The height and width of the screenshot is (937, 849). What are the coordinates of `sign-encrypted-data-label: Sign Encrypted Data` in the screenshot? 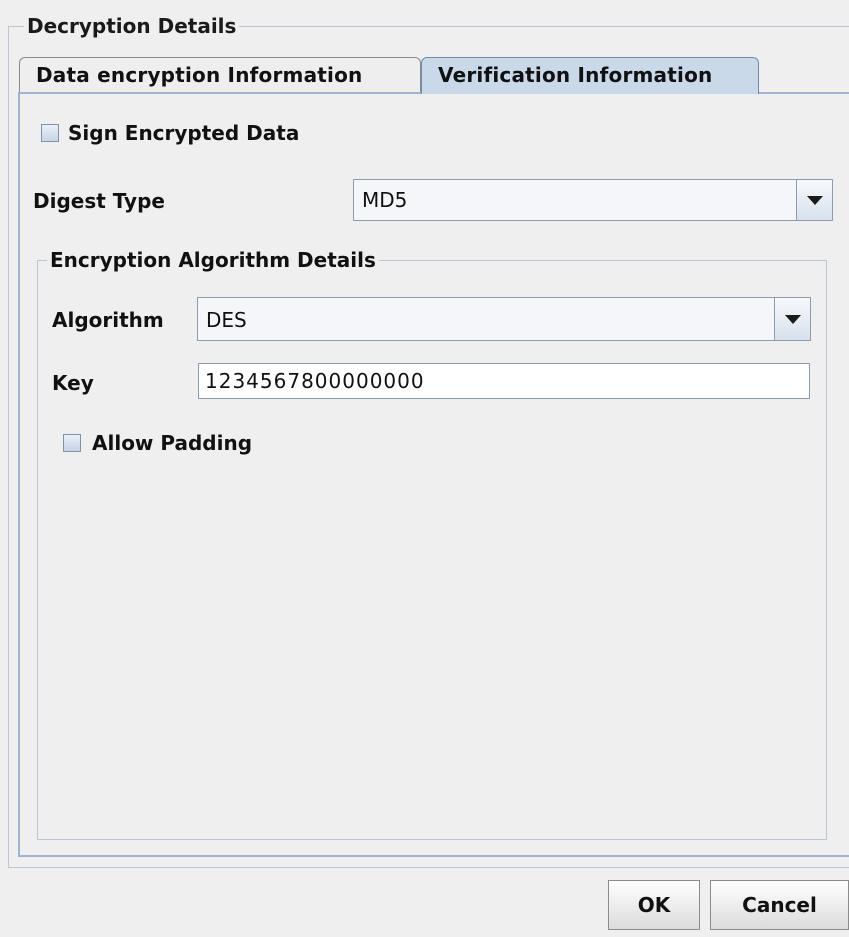 It's located at (184, 133).